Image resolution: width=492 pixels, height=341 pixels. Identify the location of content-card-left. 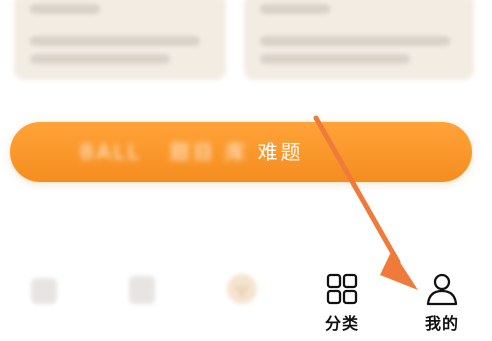
(120, 40).